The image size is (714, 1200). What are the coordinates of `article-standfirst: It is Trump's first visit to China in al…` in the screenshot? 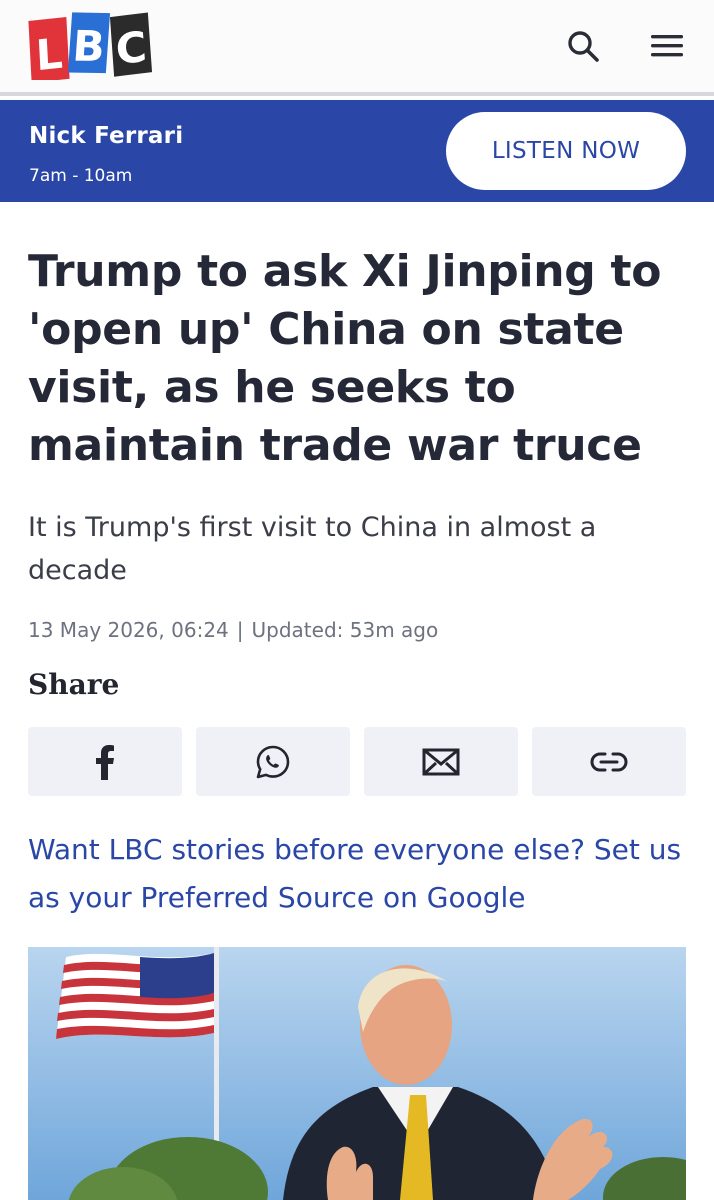 It's located at (312, 549).